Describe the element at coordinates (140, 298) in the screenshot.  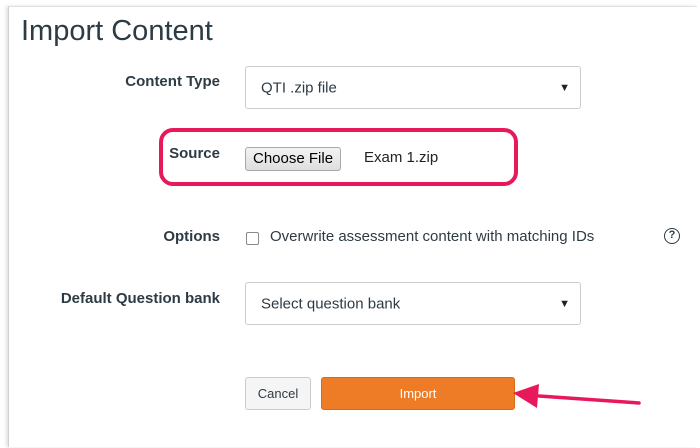
I see `question-bank-label: Default Question bank` at that location.